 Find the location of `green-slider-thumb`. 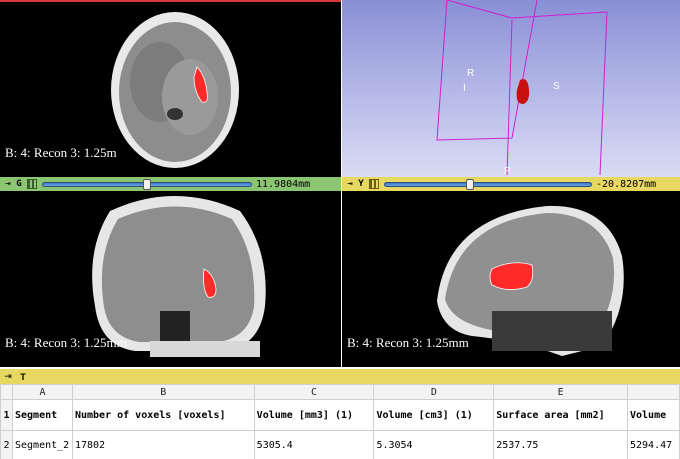

green-slider-thumb is located at coordinates (147, 184).